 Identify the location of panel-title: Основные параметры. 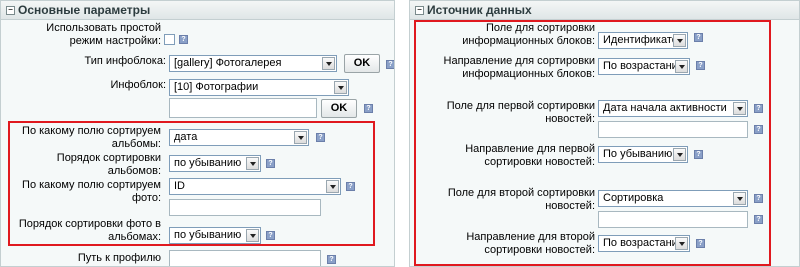
(84, 10).